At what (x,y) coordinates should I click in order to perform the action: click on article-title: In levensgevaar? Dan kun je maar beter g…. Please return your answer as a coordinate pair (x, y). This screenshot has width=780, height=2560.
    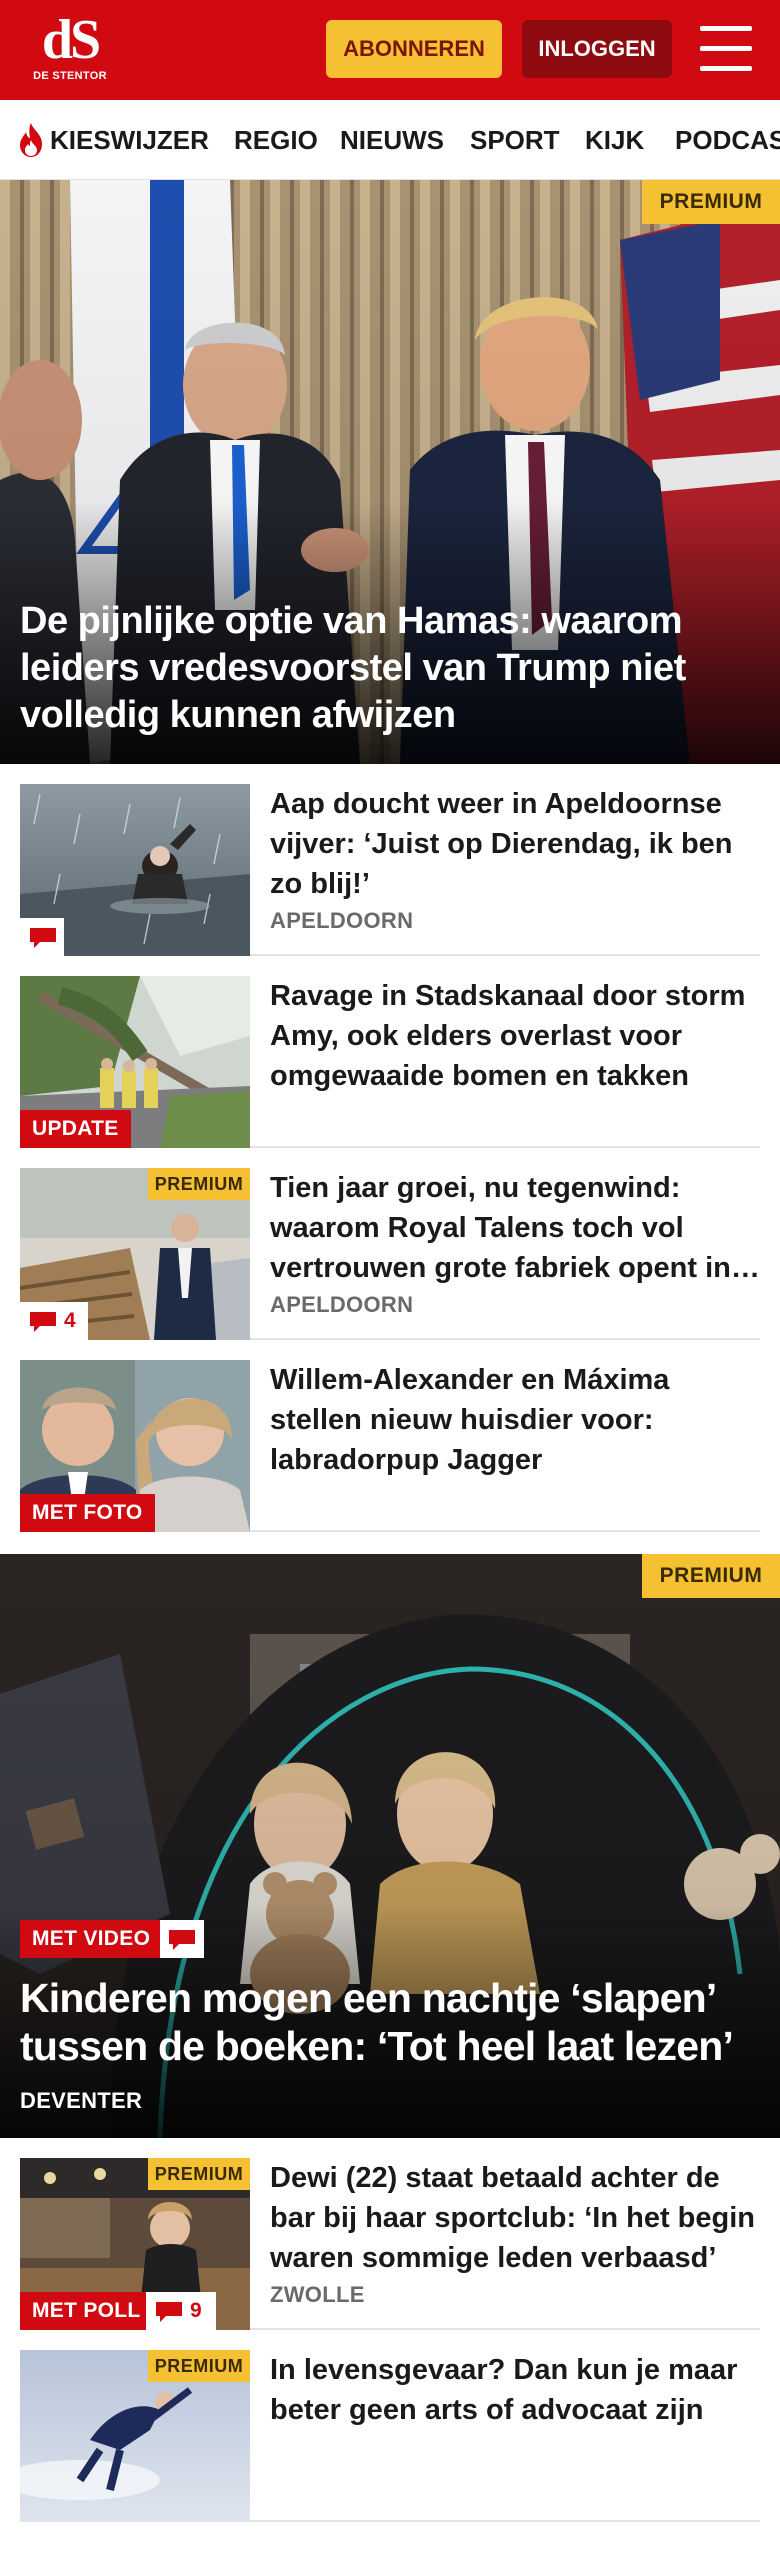
    Looking at the image, I should click on (515, 2390).